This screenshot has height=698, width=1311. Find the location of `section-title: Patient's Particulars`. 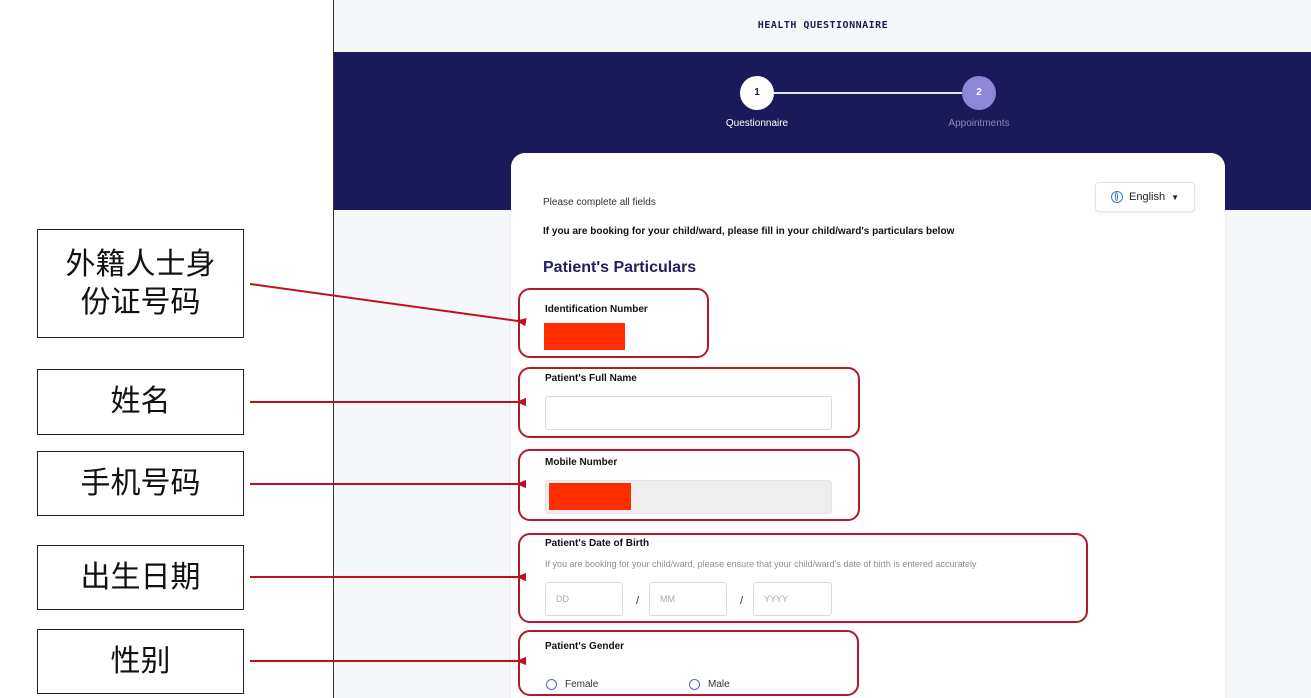

section-title: Patient's Particulars is located at coordinates (620, 267).